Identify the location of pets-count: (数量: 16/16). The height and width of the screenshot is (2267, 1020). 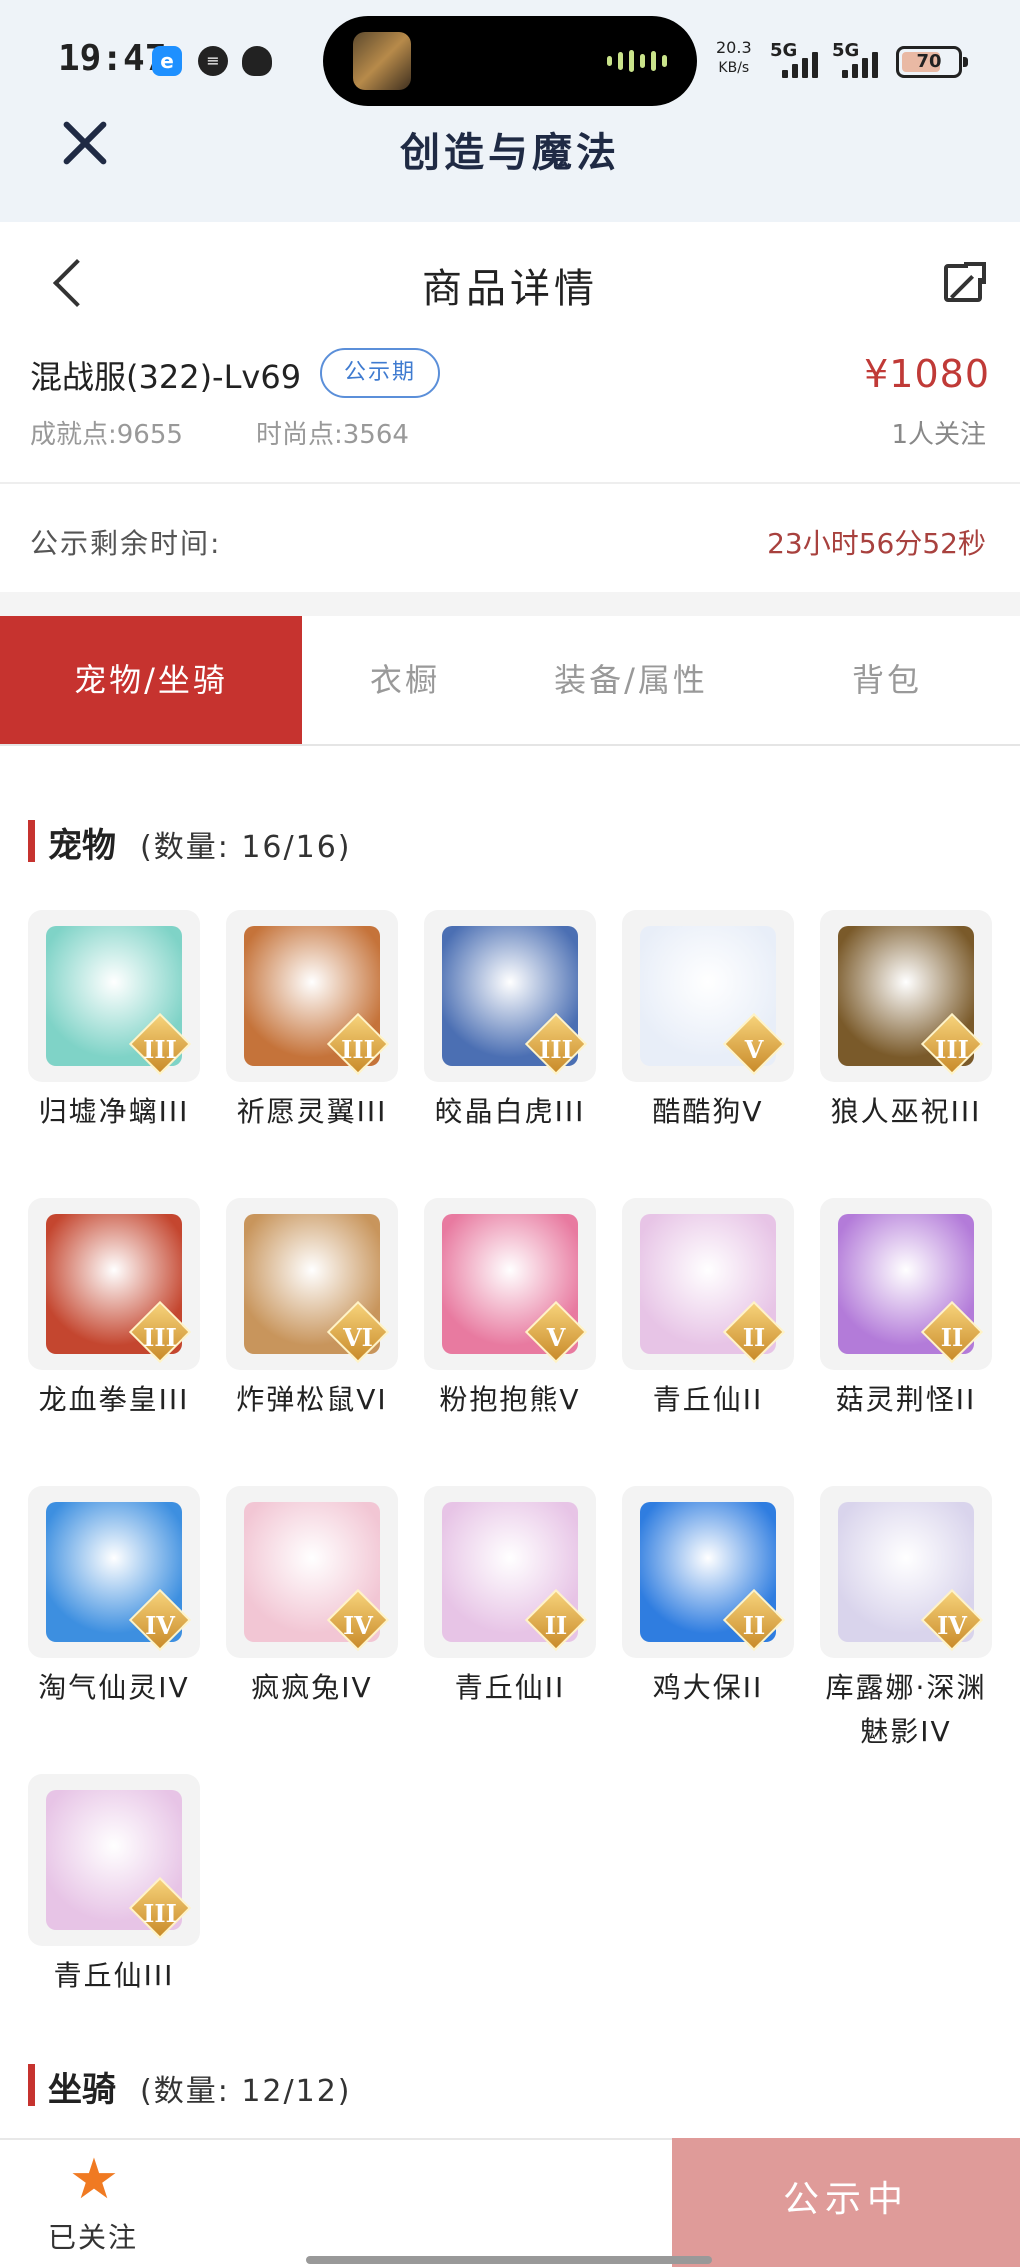
(246, 847).